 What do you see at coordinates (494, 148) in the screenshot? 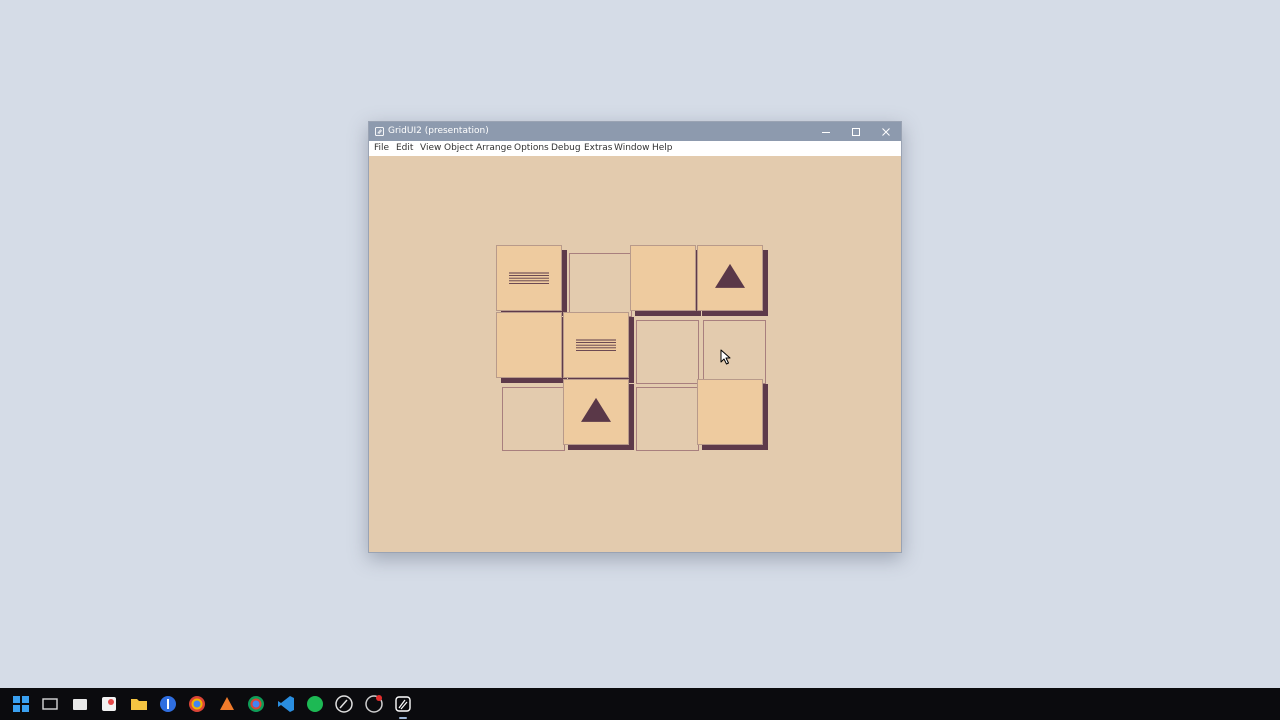
I see `menu-arrange: Arrange` at bounding box center [494, 148].